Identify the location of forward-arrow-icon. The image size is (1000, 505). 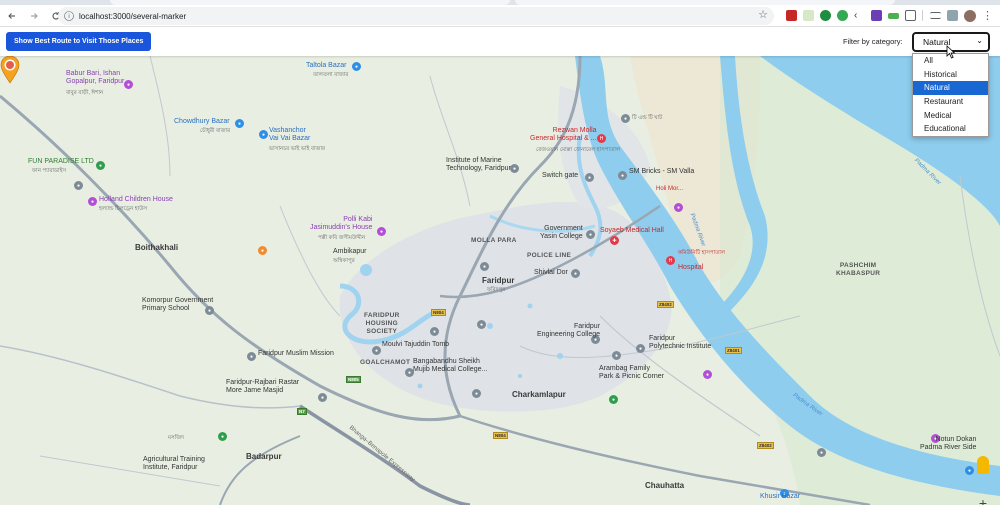
(34, 16).